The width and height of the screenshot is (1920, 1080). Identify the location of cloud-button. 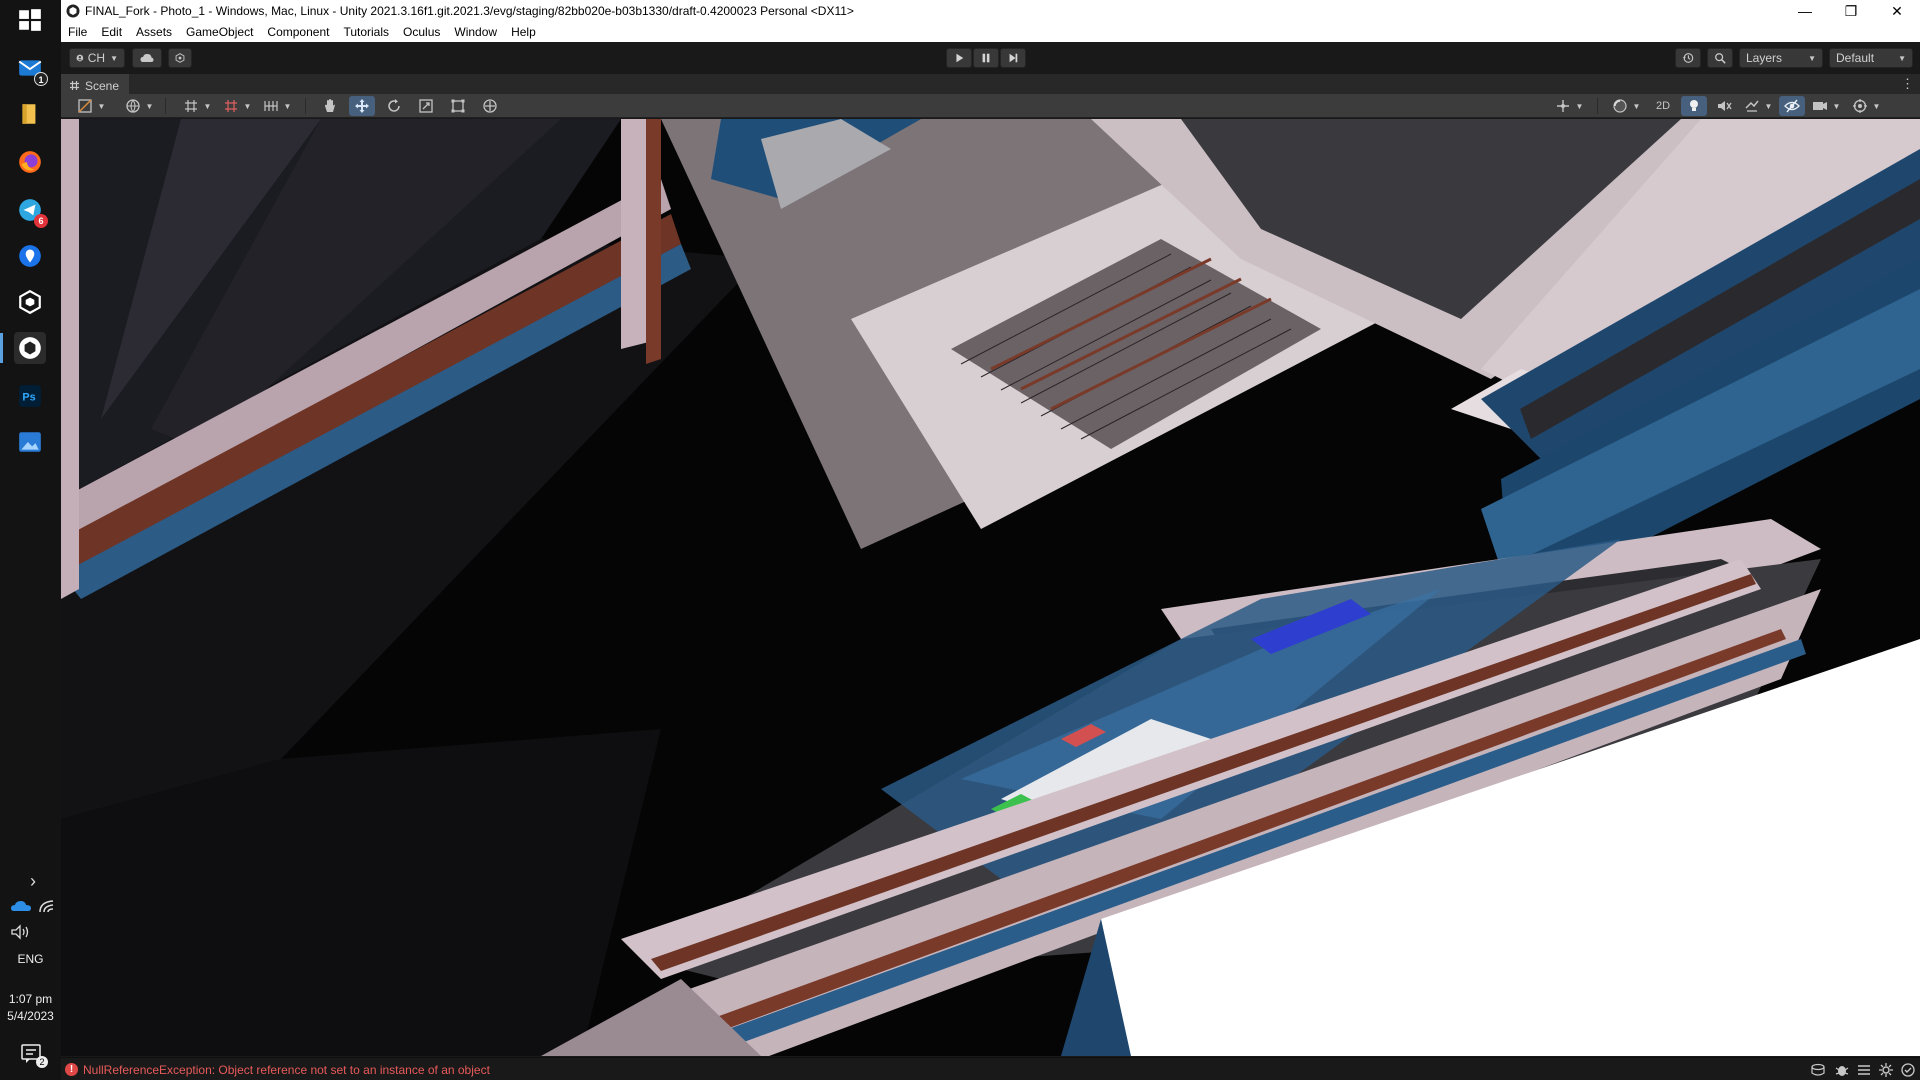
(147, 58).